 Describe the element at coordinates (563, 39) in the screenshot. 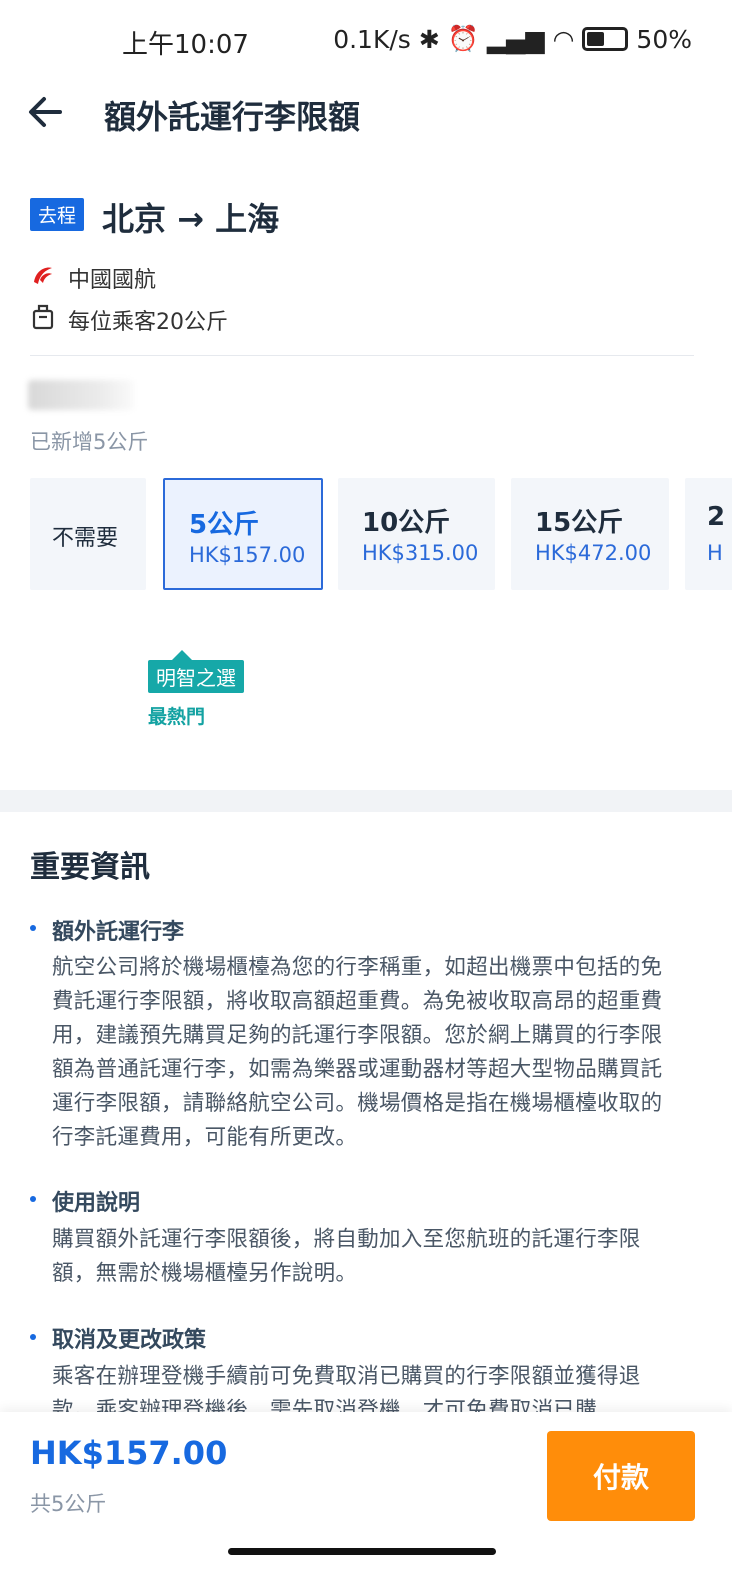

I see `wifi-icon: ◠` at that location.